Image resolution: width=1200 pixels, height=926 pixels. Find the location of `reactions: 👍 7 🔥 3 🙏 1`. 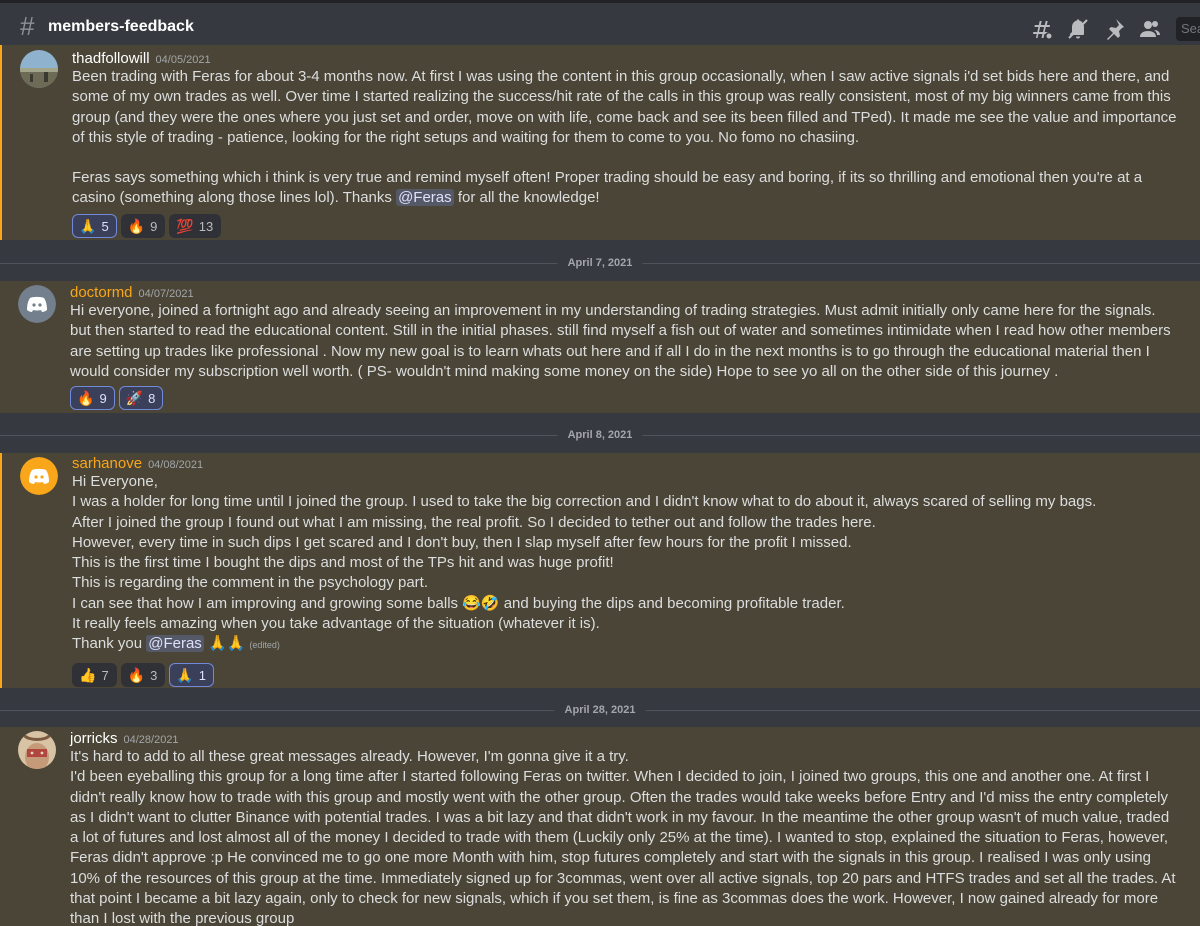

reactions: 👍 7 🔥 3 🙏 1 is located at coordinates (145, 675).